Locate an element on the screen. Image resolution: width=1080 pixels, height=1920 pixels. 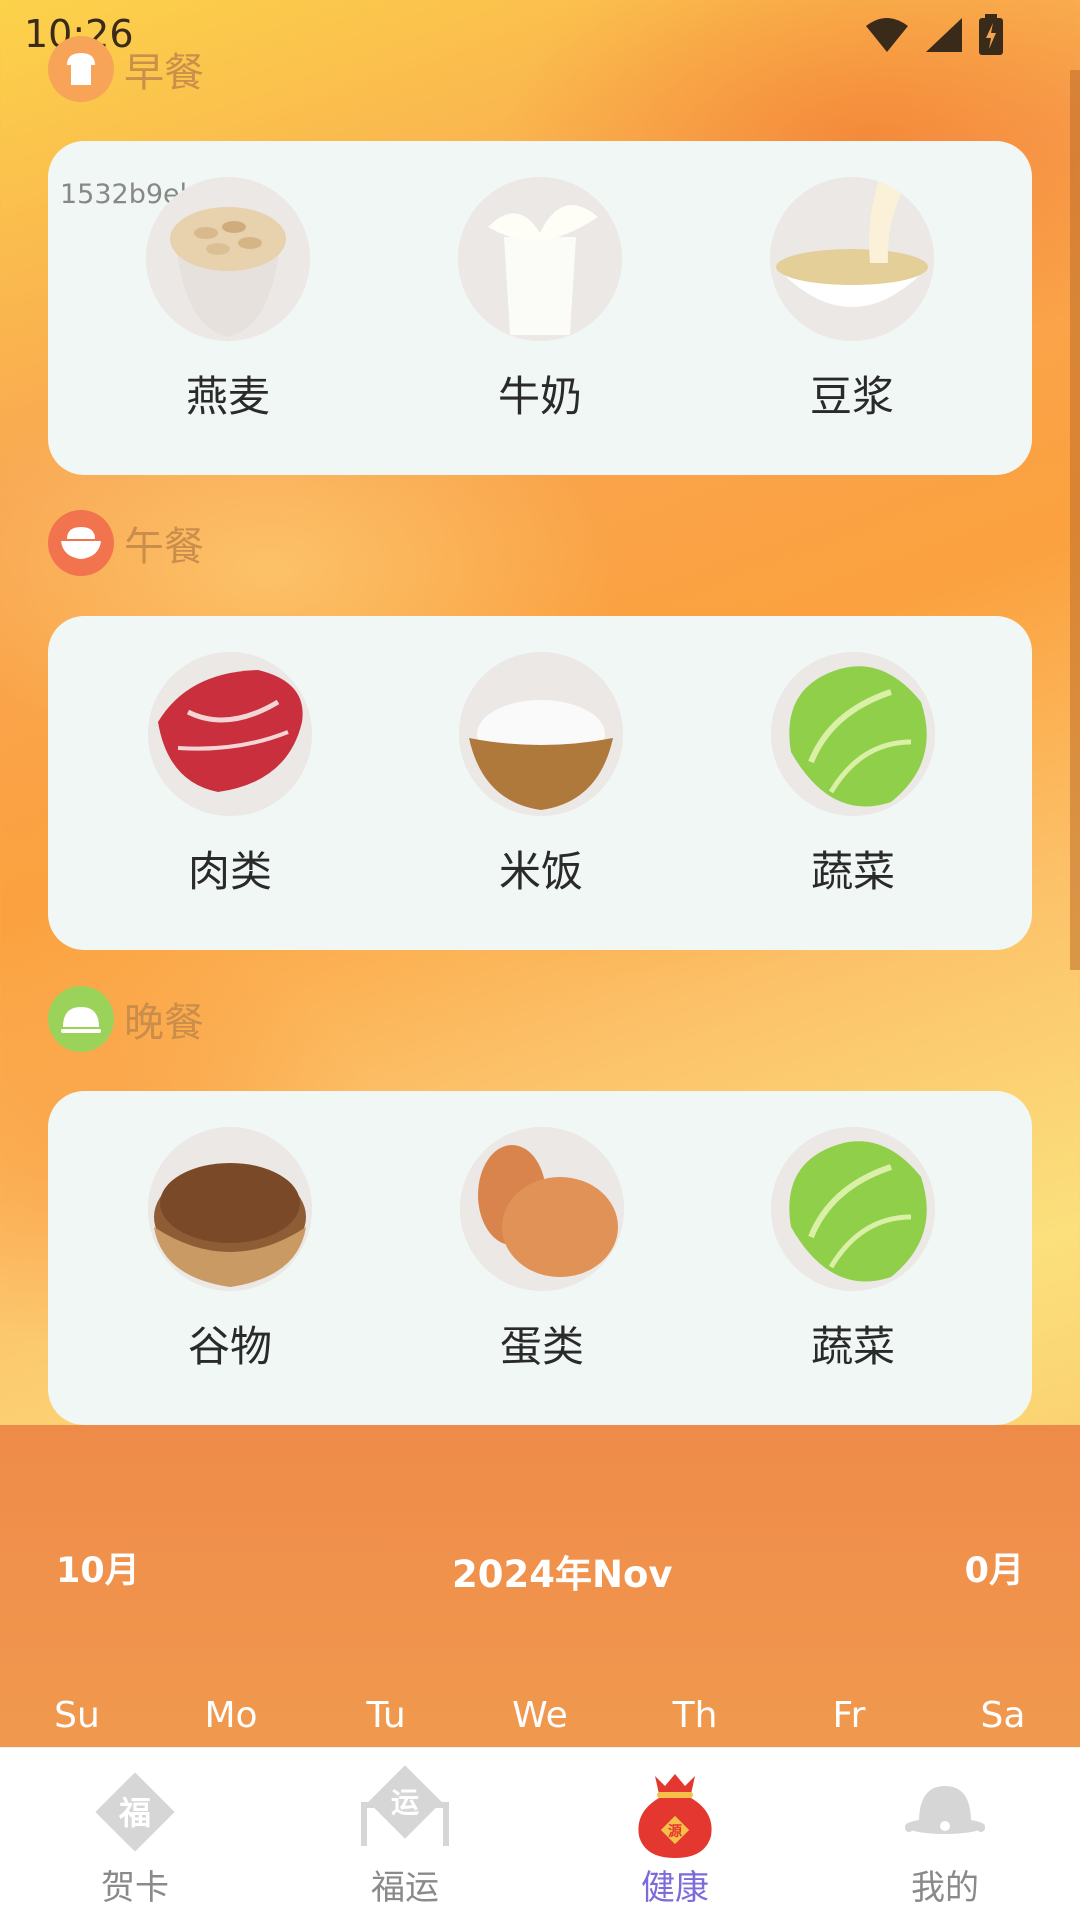
food-label: 米饭 is located at coordinates (540, 871).